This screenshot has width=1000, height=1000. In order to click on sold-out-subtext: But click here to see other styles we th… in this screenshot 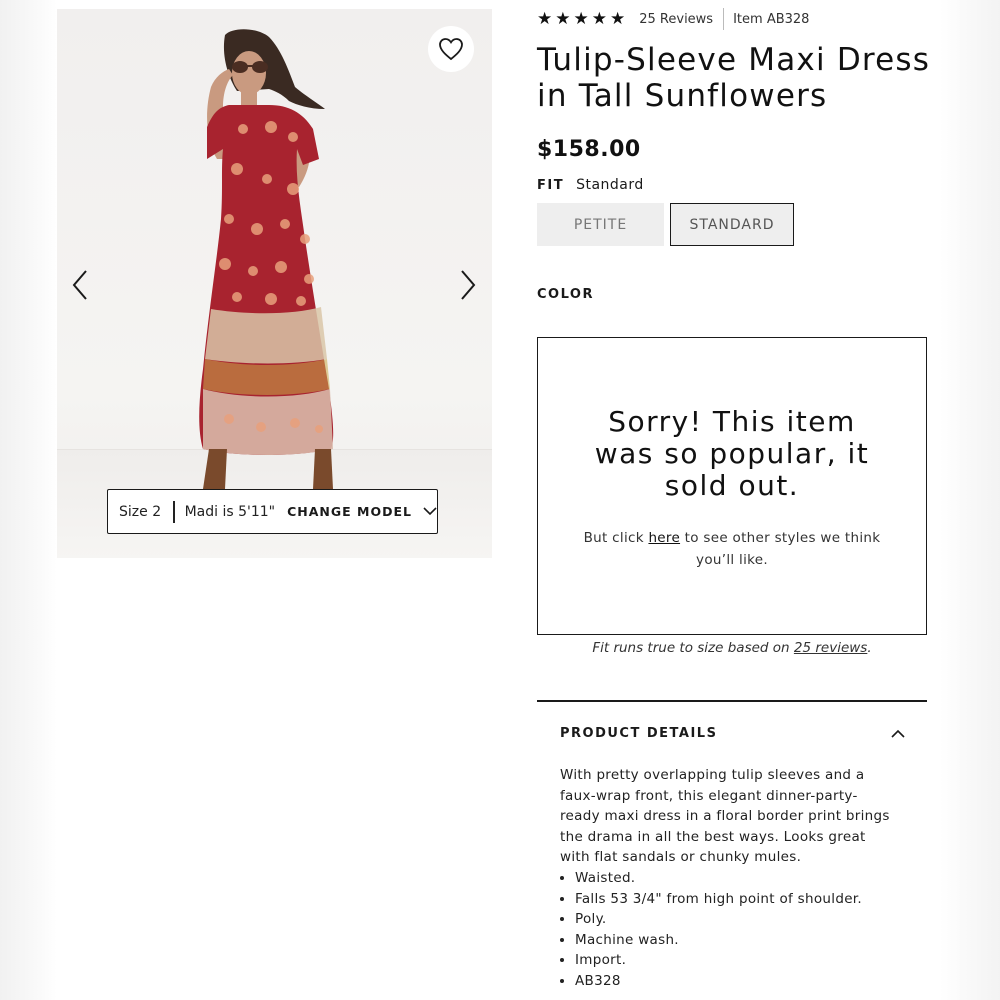, I will do `click(732, 549)`.